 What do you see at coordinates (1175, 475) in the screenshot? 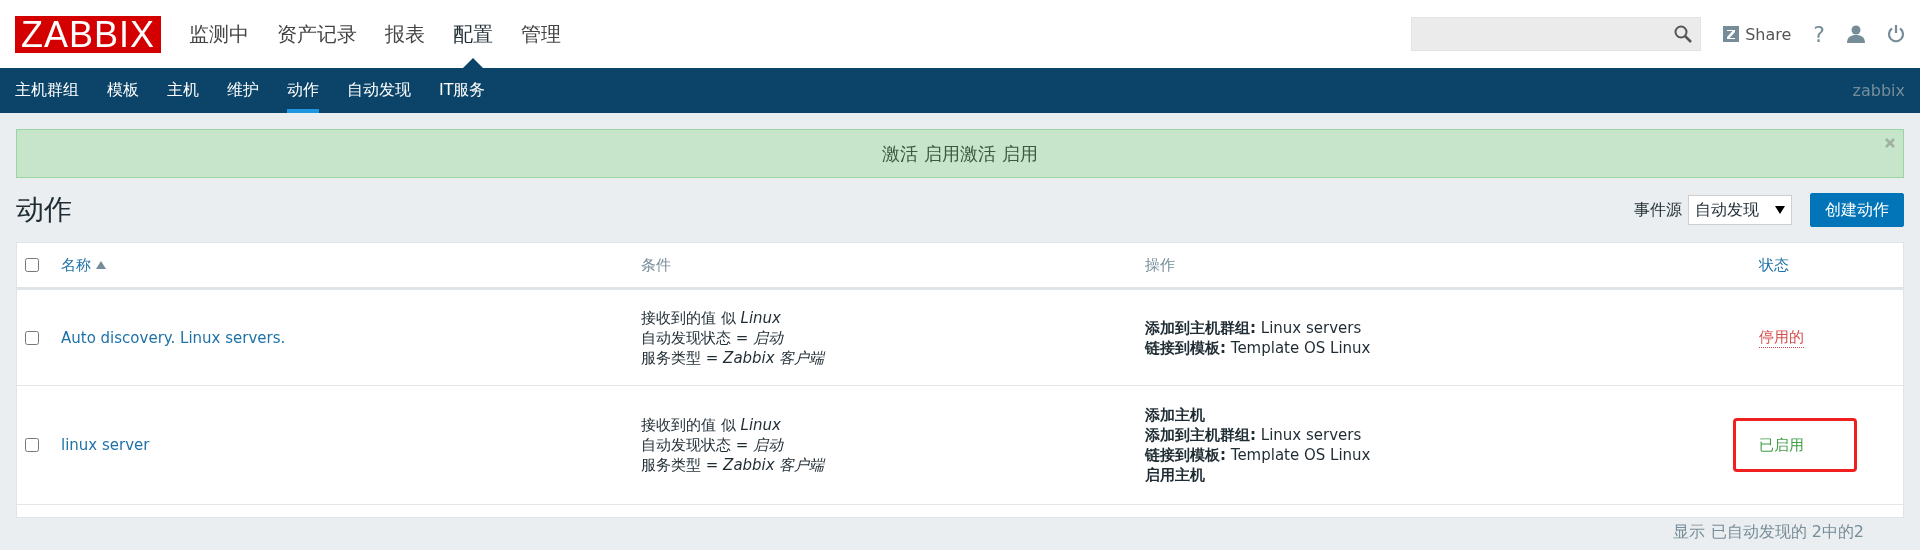
I see `operation-line: 启用主机` at bounding box center [1175, 475].